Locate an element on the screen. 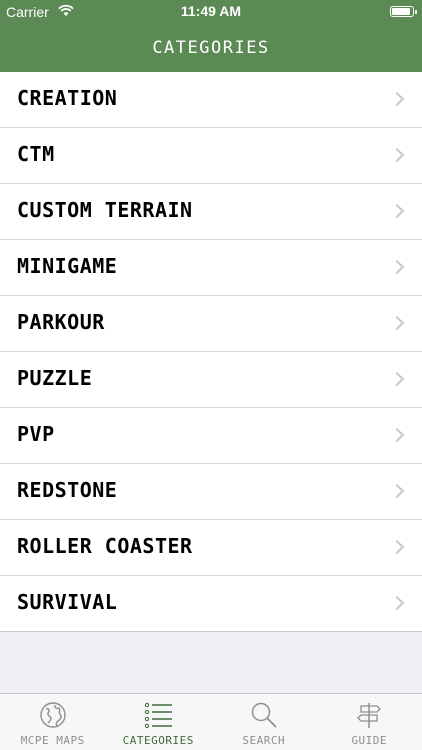 This screenshot has width=422, height=750. globe-icon is located at coordinates (53, 715).